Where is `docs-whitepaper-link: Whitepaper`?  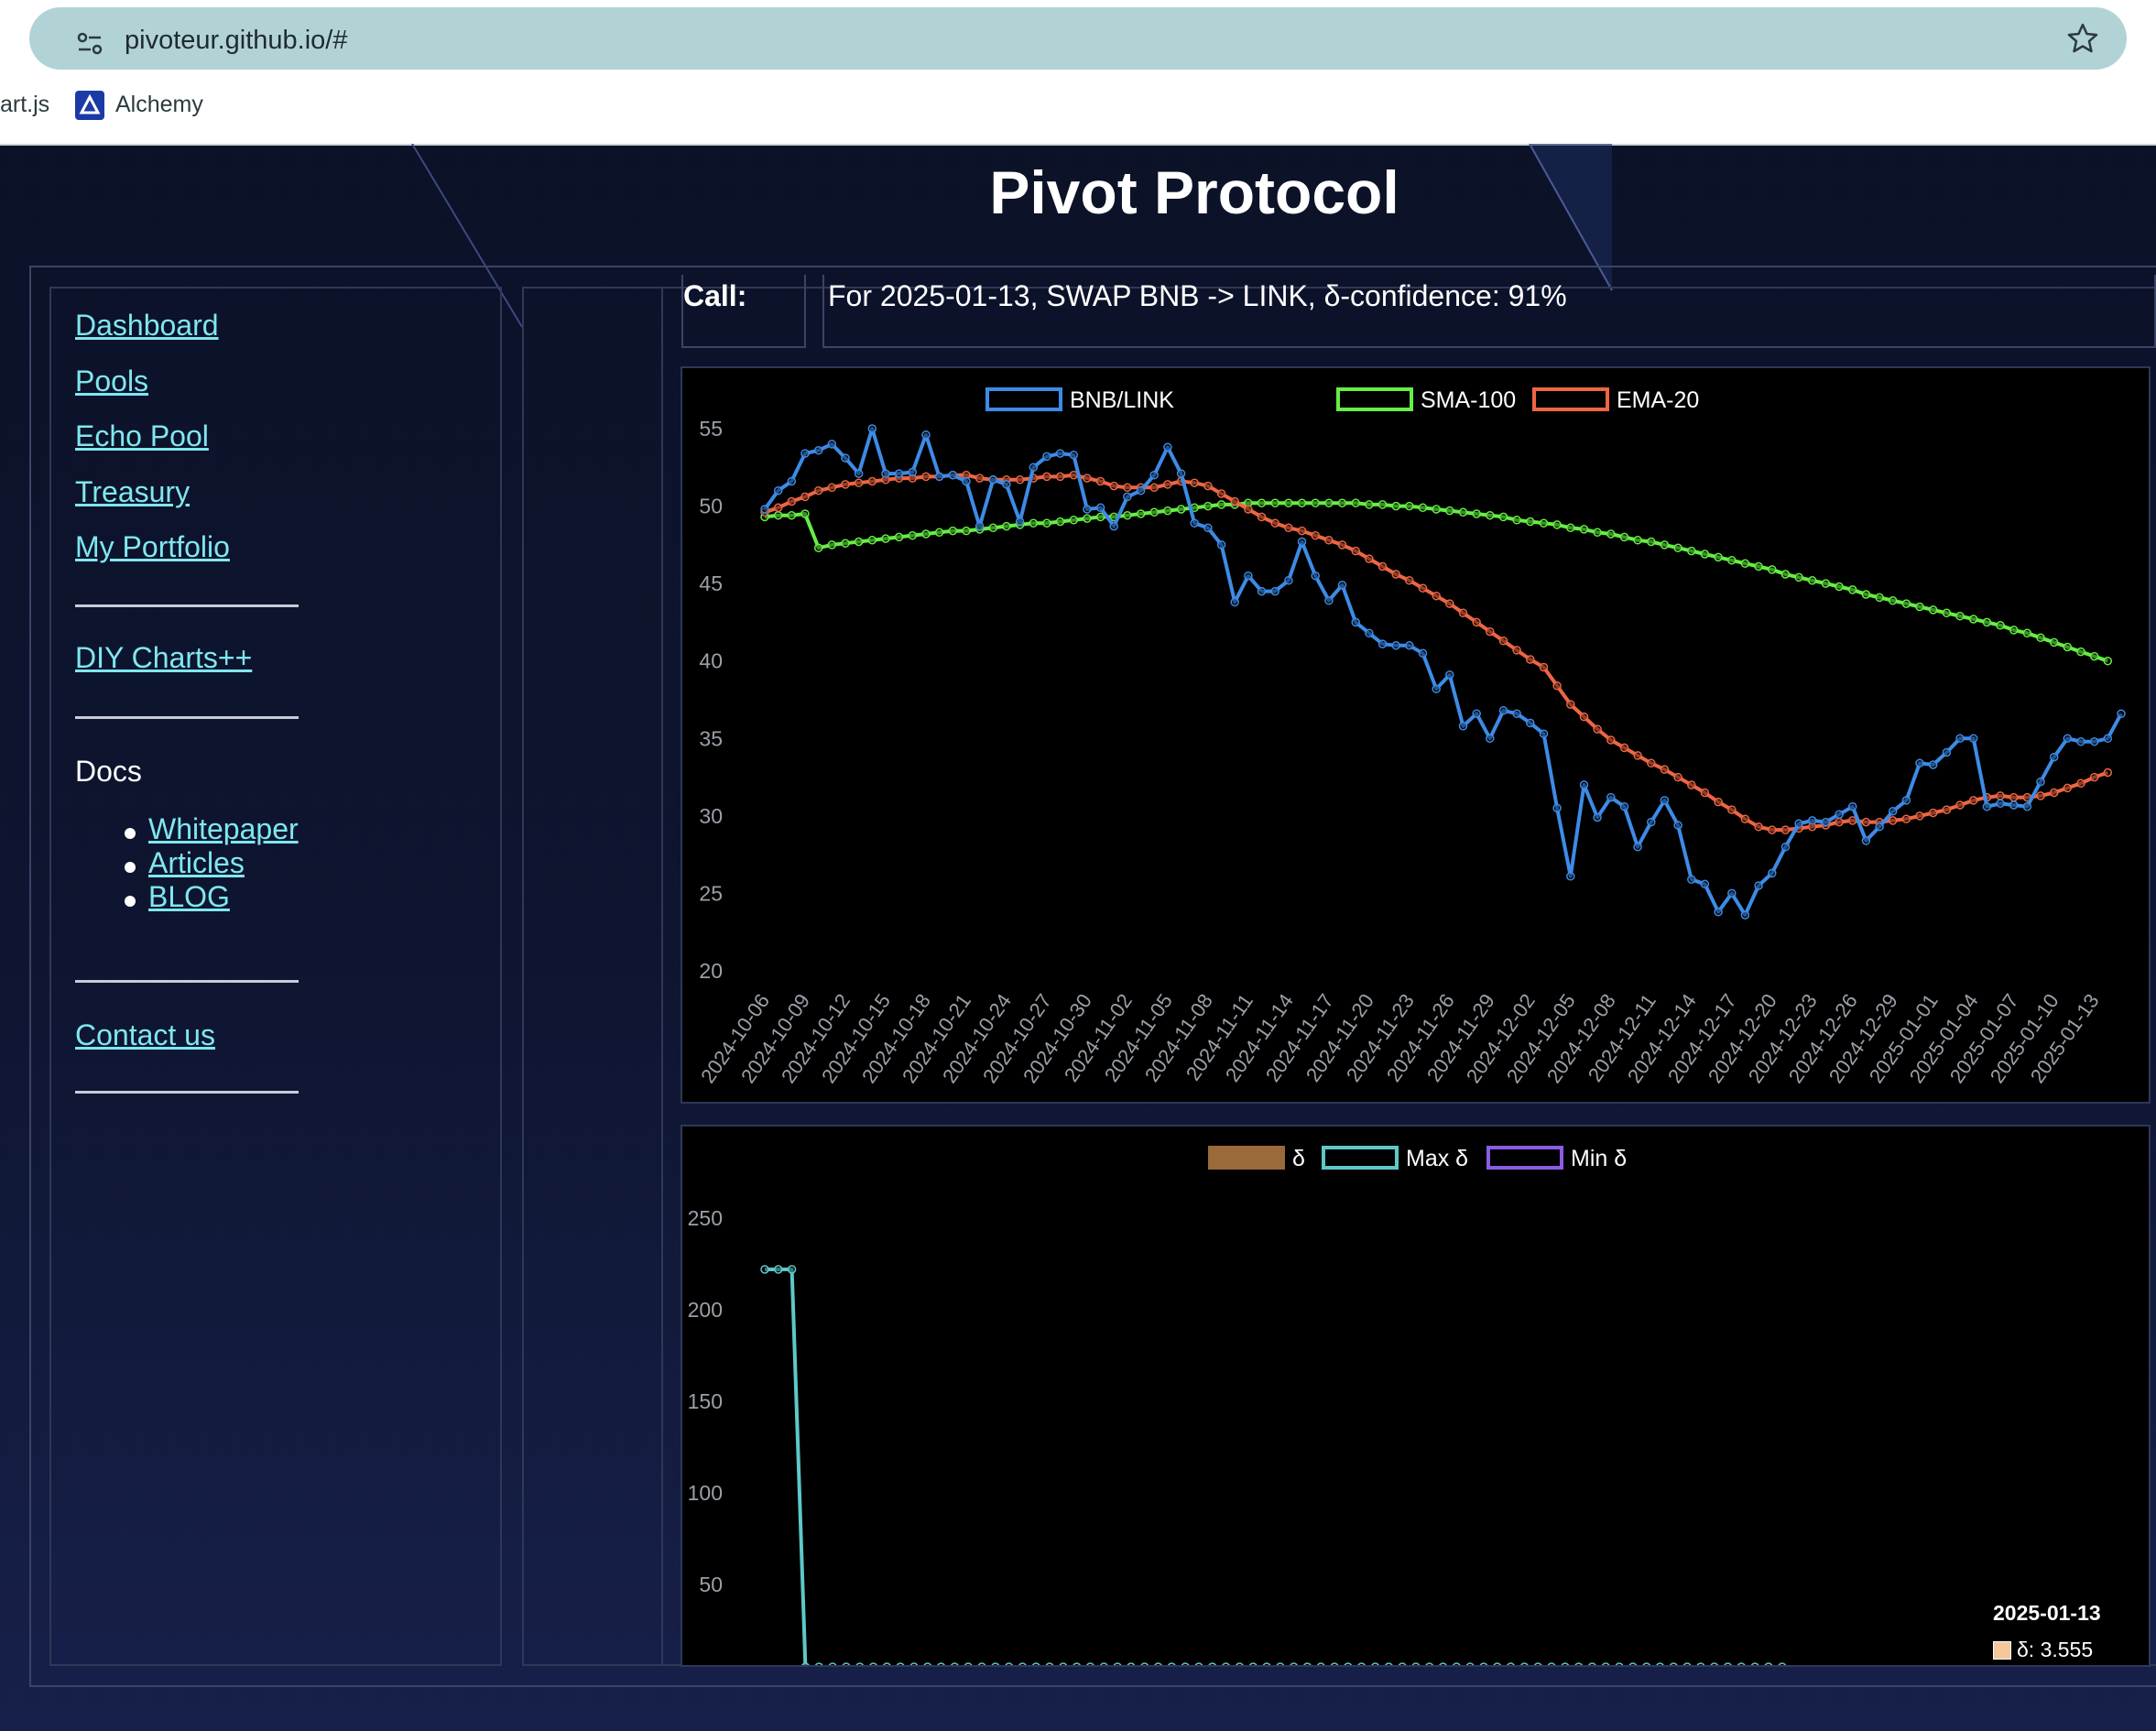
docs-whitepaper-link: Whitepaper is located at coordinates (223, 829).